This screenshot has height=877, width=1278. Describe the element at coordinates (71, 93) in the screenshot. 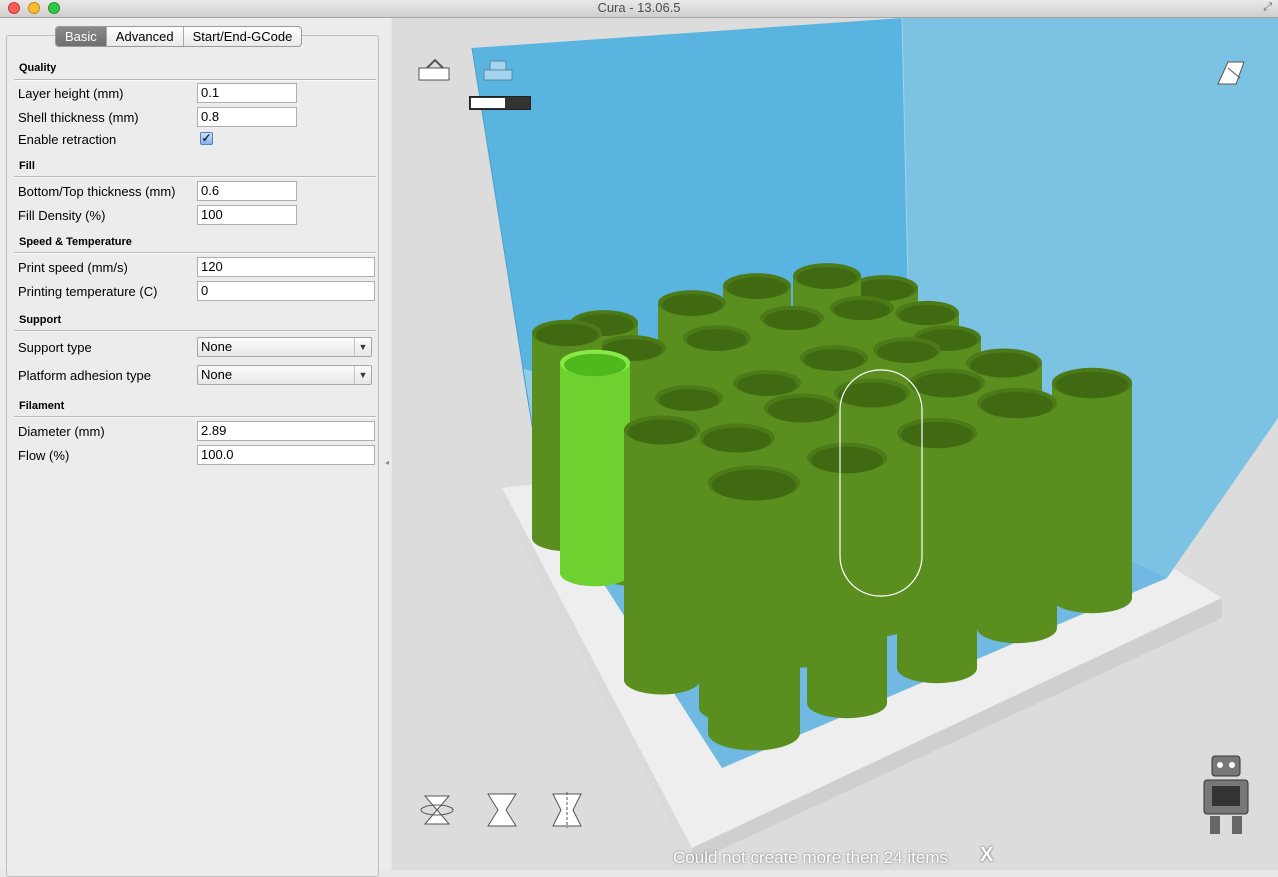

I see `layer-height-label: Layer height (mm)` at that location.